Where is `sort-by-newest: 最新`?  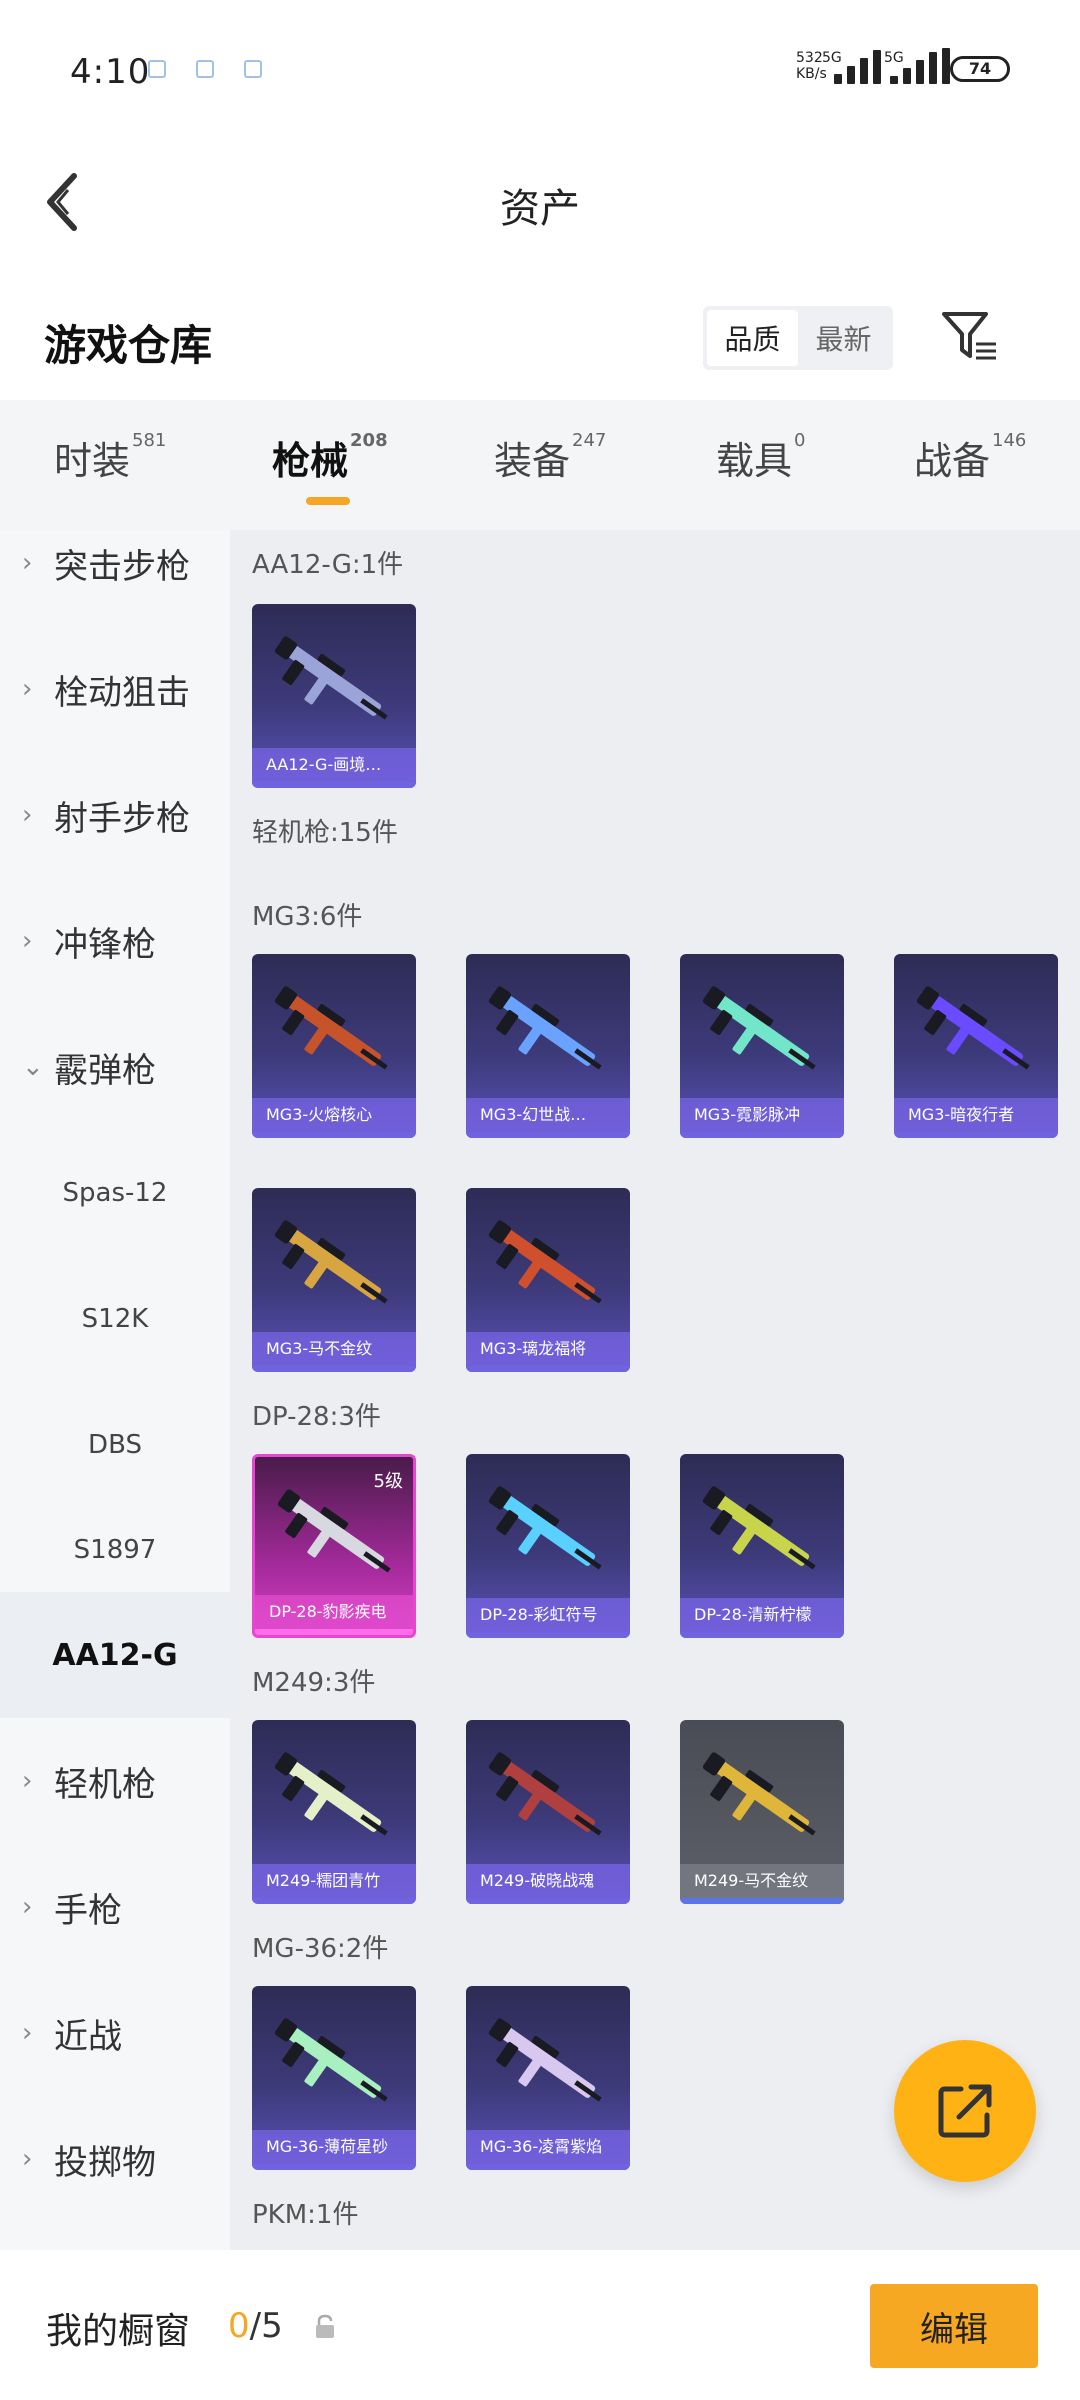
sort-by-newest: 最新 is located at coordinates (843, 338).